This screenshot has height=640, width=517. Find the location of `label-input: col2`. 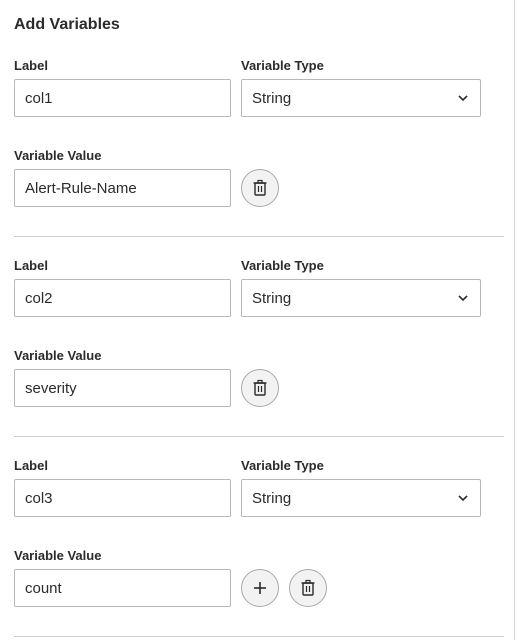

label-input: col2 is located at coordinates (122, 298).